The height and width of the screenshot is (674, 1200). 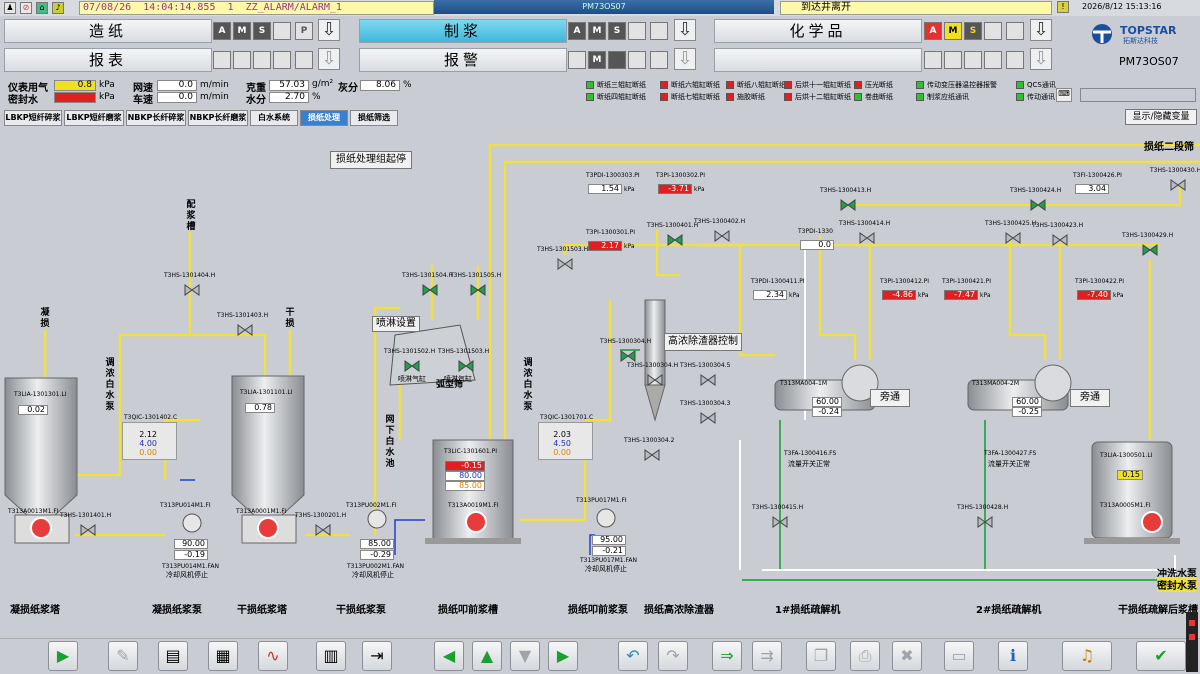 I want to click on redo-icon: ↷, so click(x=673, y=656).